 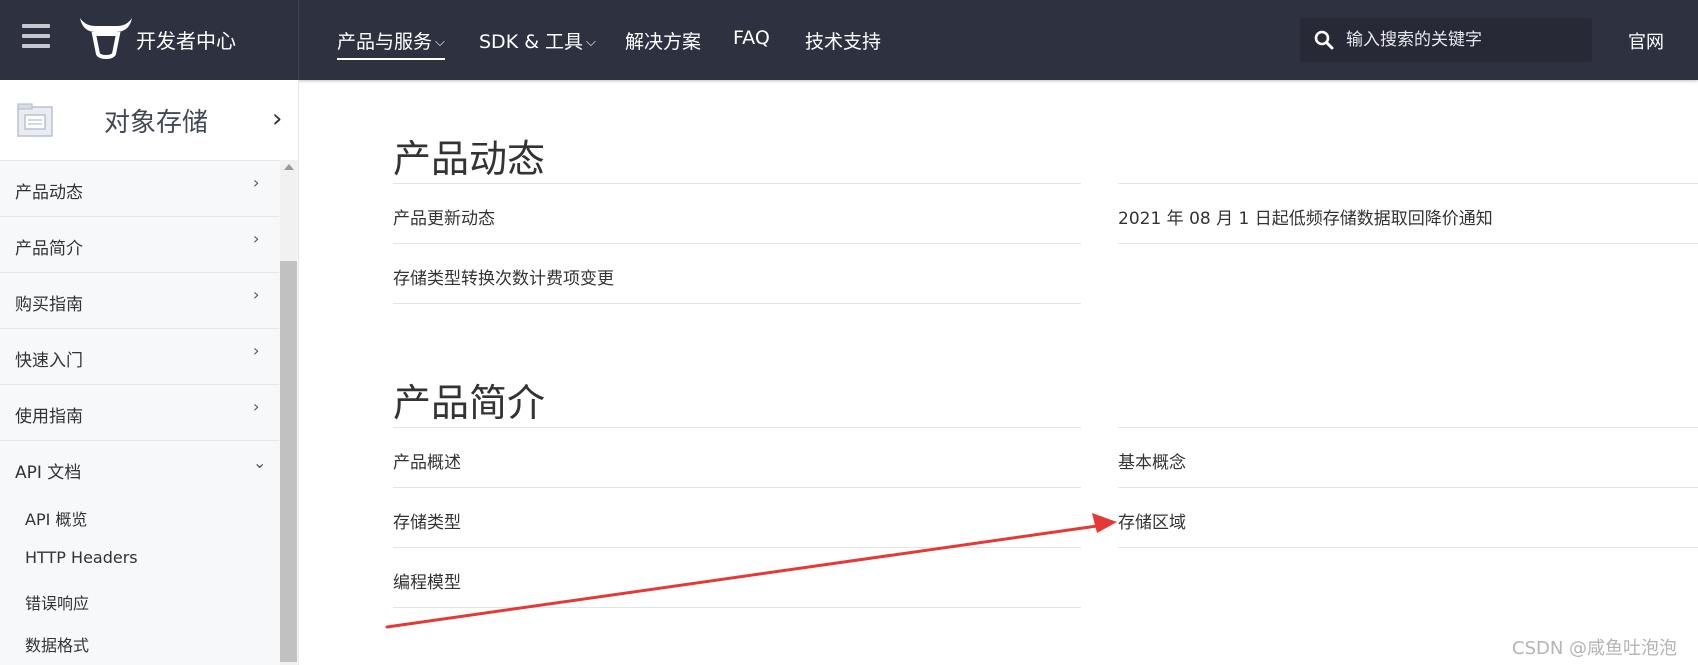 I want to click on sidebar-item-label: 购买指南, so click(x=49, y=305).